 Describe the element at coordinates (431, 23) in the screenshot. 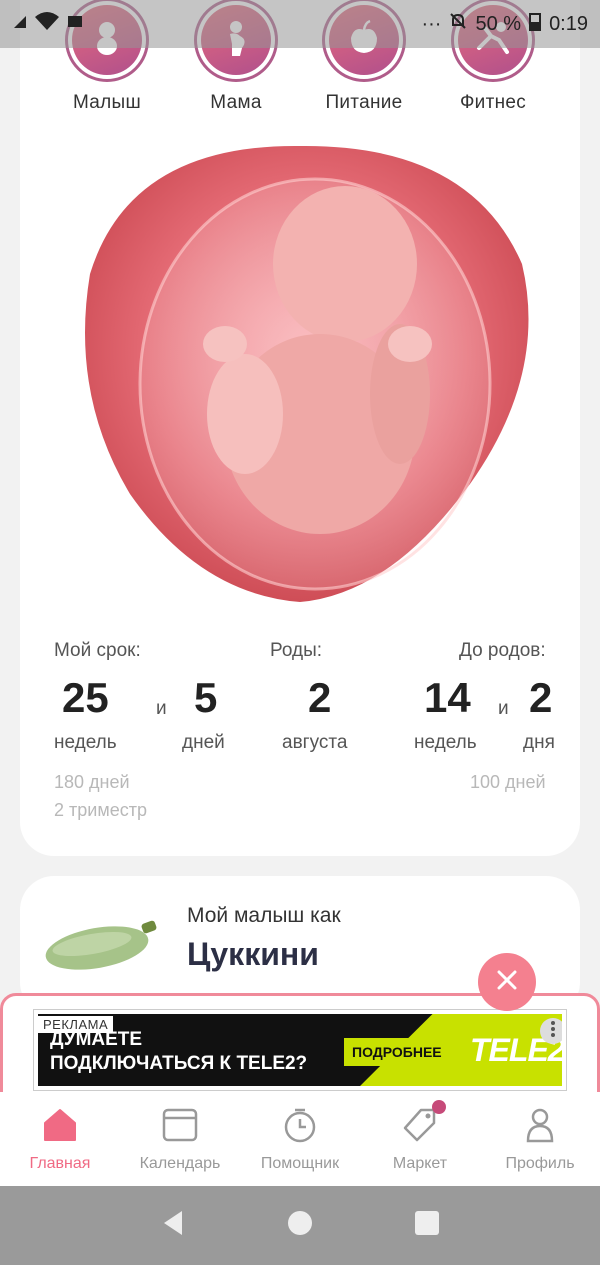

I see `more-icon: ···` at that location.